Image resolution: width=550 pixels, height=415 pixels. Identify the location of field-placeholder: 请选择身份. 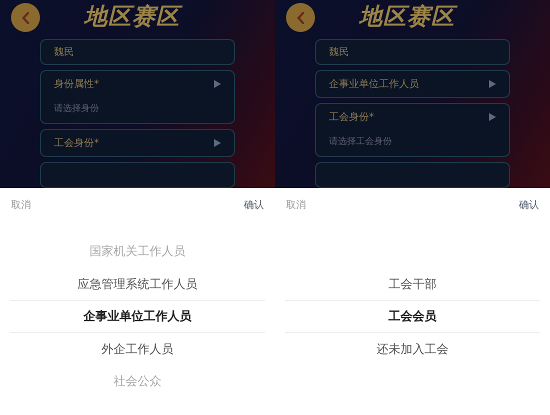
(76, 109).